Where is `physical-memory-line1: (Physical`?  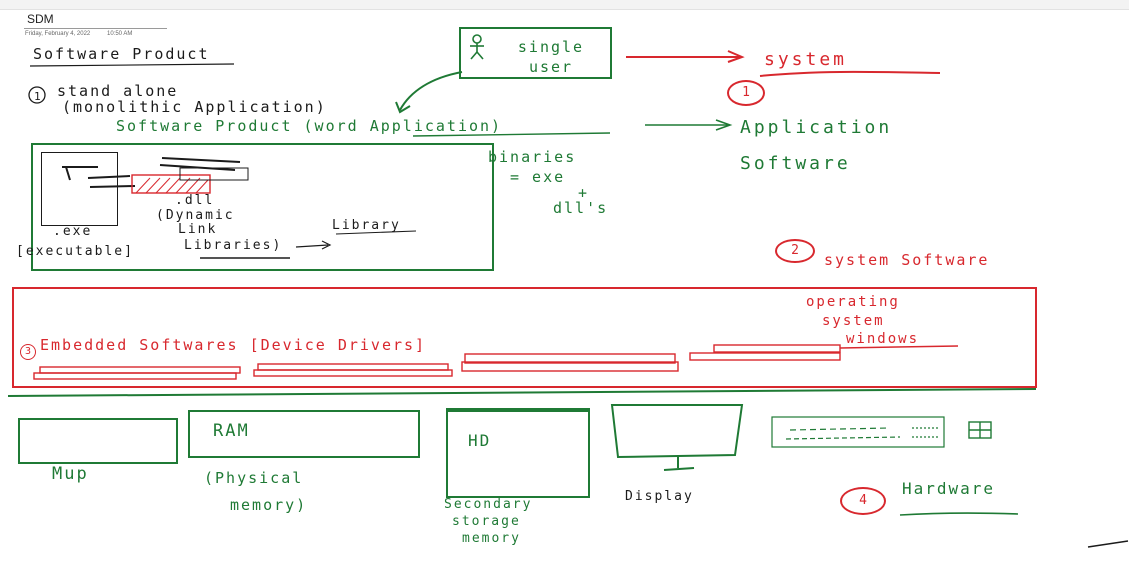
physical-memory-line1: (Physical is located at coordinates (254, 478).